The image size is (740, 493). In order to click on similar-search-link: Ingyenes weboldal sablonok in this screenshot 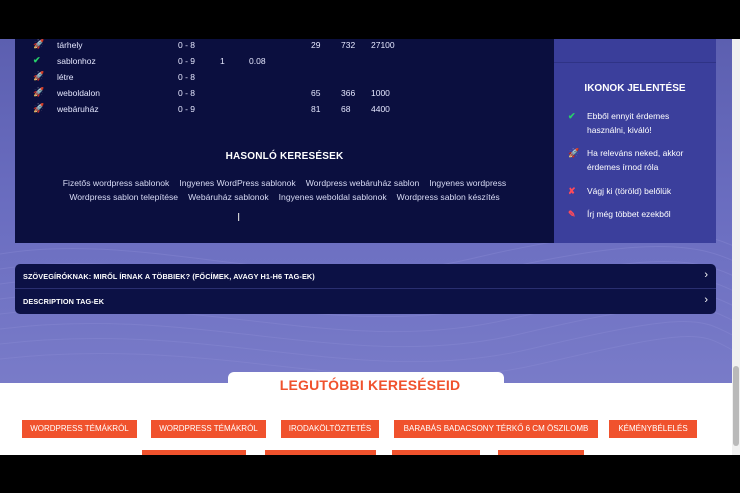, I will do `click(333, 197)`.